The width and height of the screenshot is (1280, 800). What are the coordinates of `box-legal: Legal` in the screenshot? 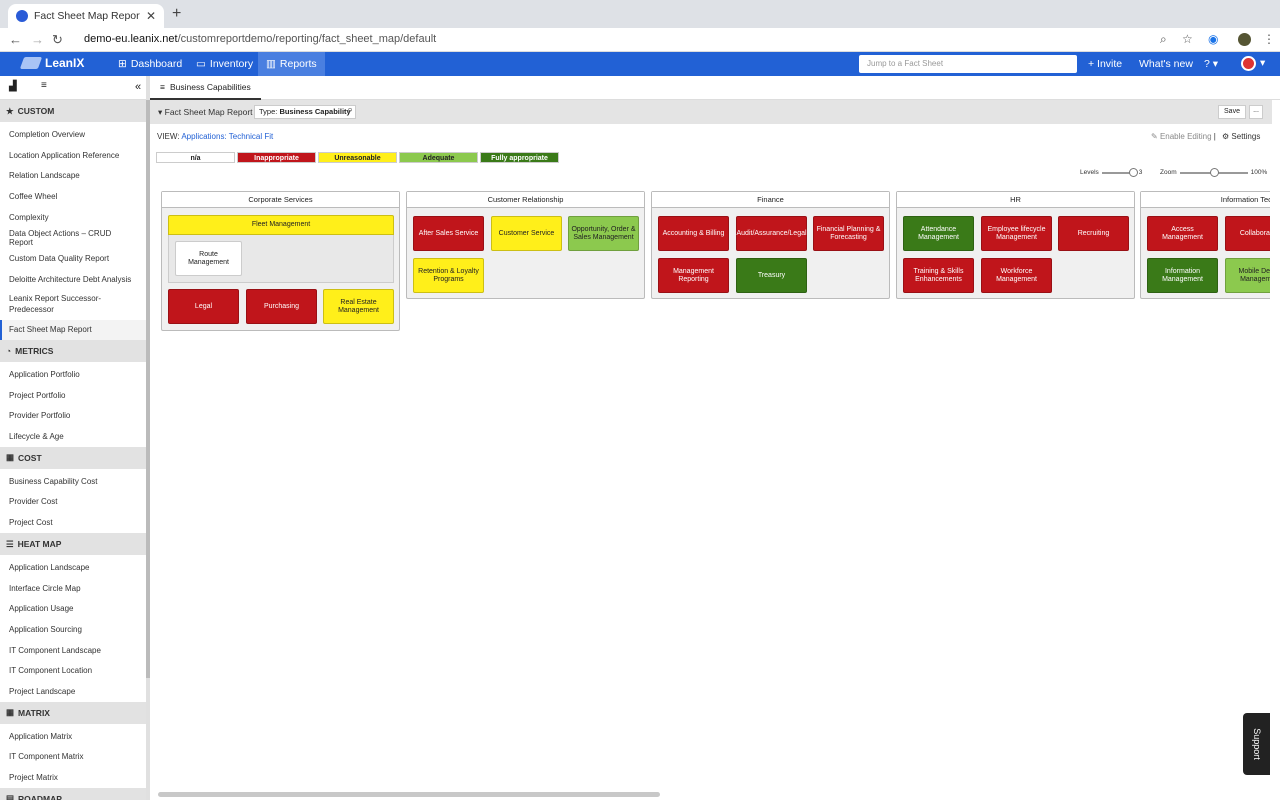 It's located at (203, 306).